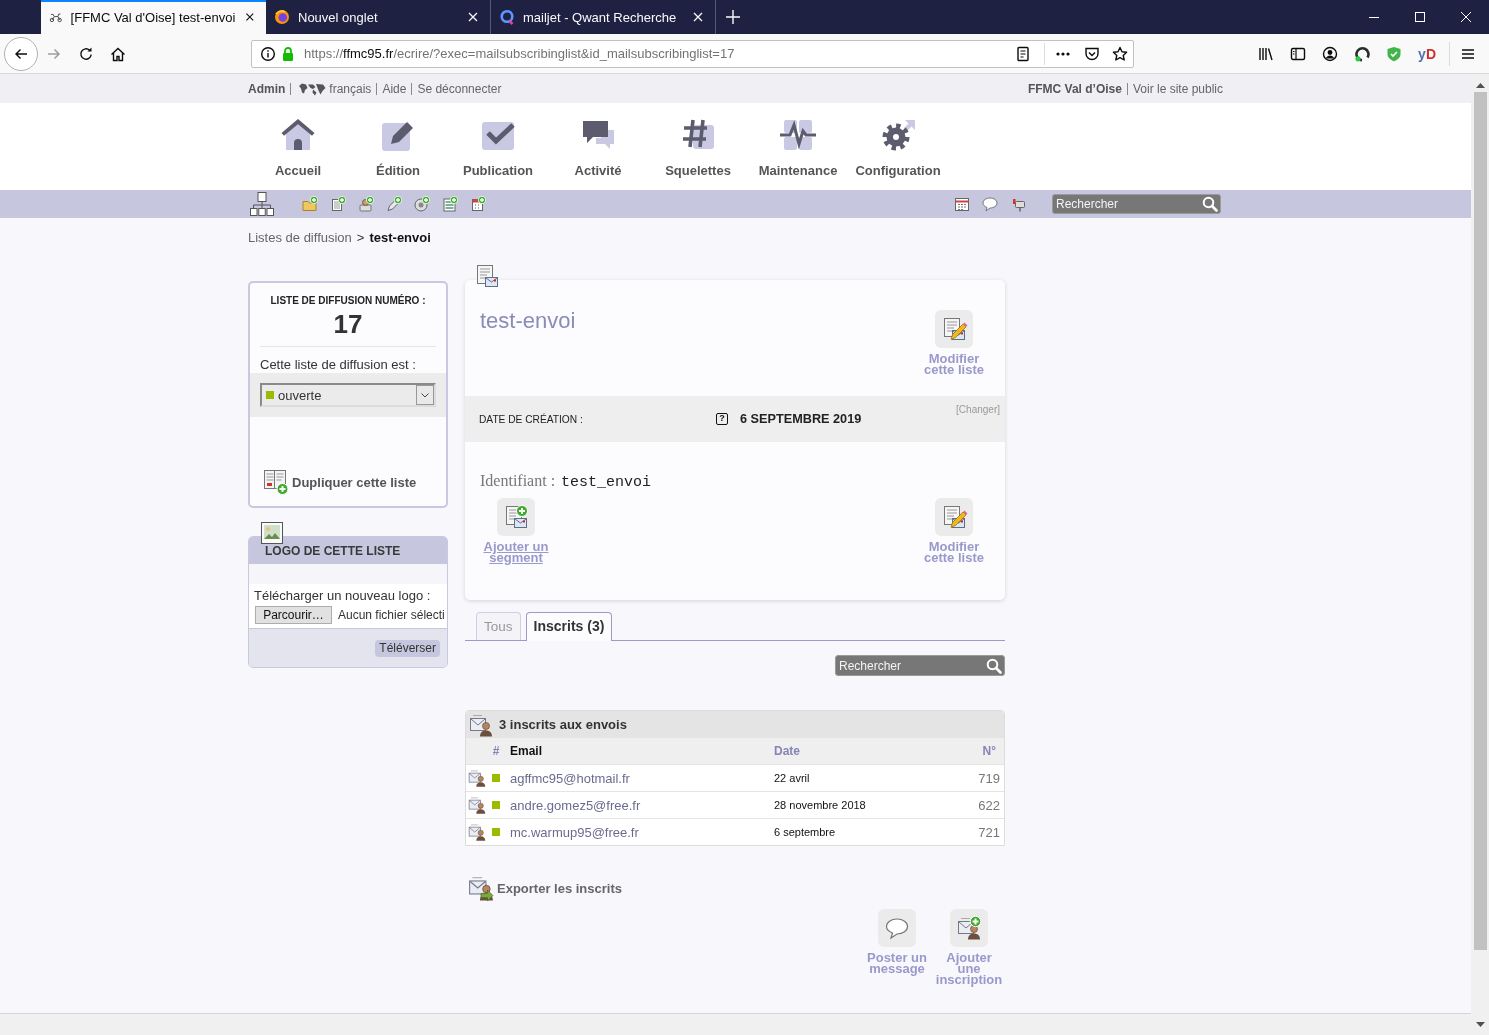  I want to click on table-cell-text: 28 novembre 2018, so click(820, 805).